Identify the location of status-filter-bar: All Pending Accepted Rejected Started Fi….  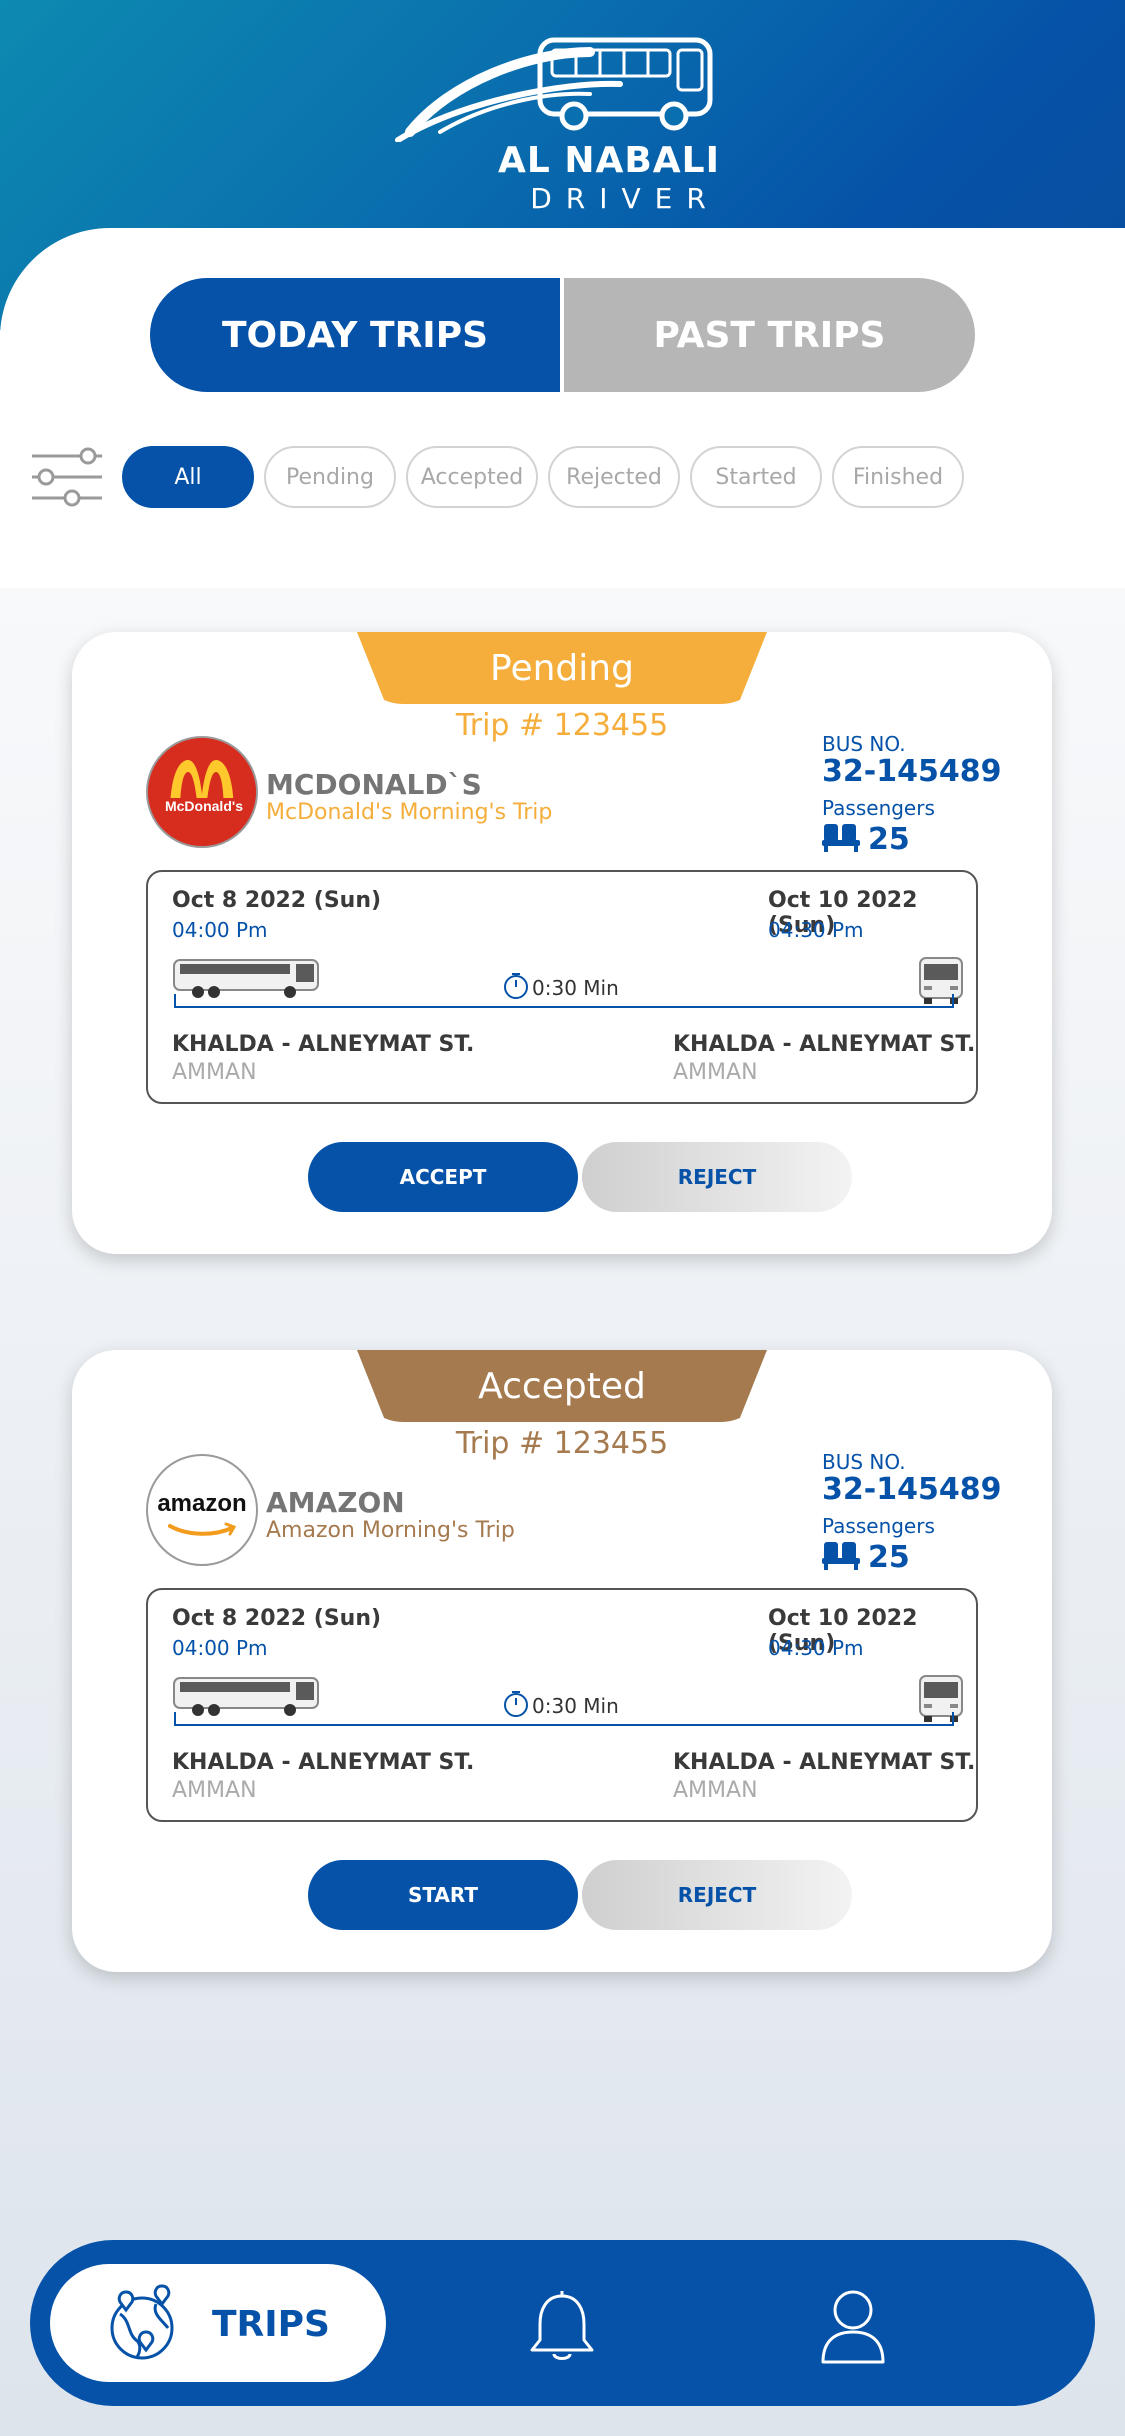
(570, 475).